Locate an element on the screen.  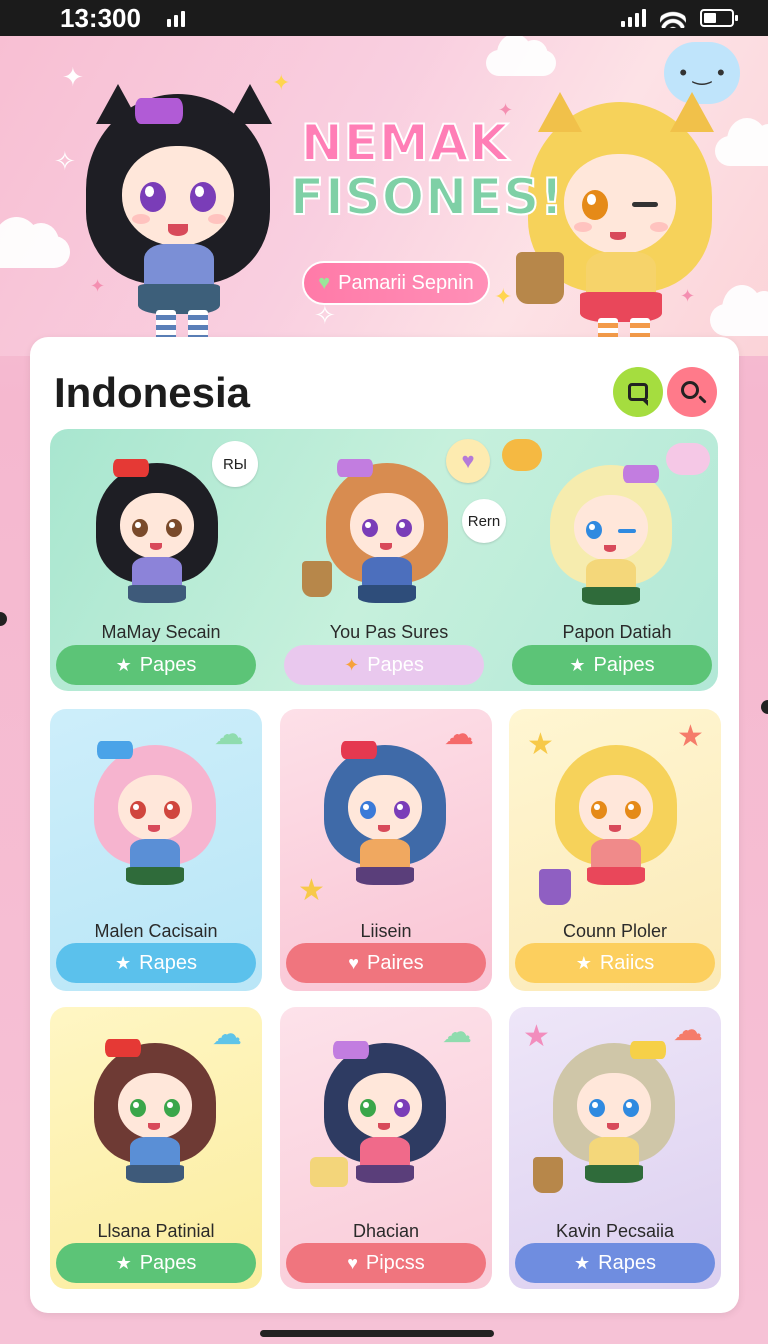
character-name: Malen Cacisain is located at coordinates (156, 931).